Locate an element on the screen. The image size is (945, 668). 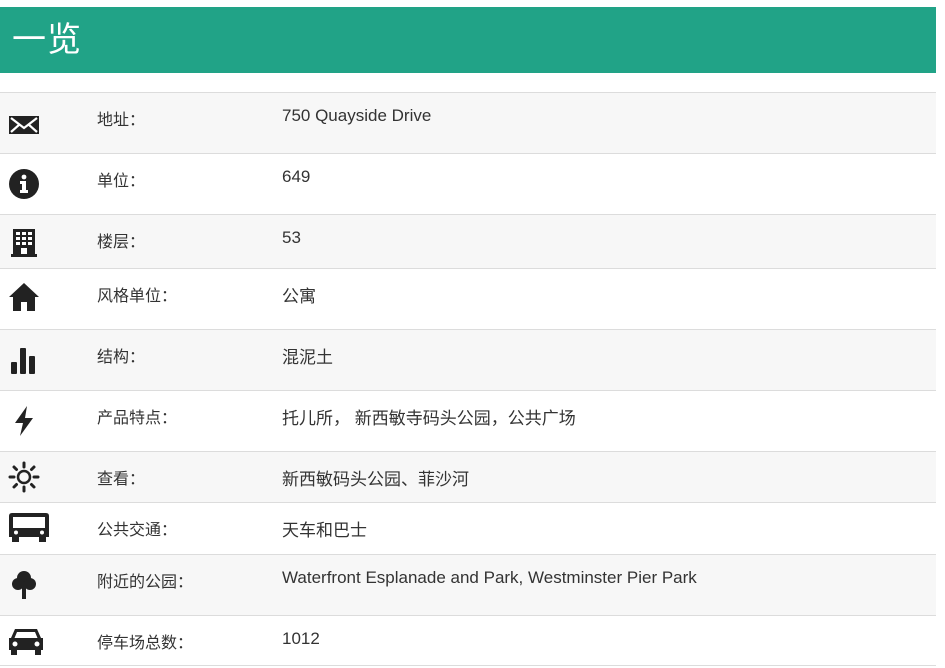
bus-icon is located at coordinates (29, 527).